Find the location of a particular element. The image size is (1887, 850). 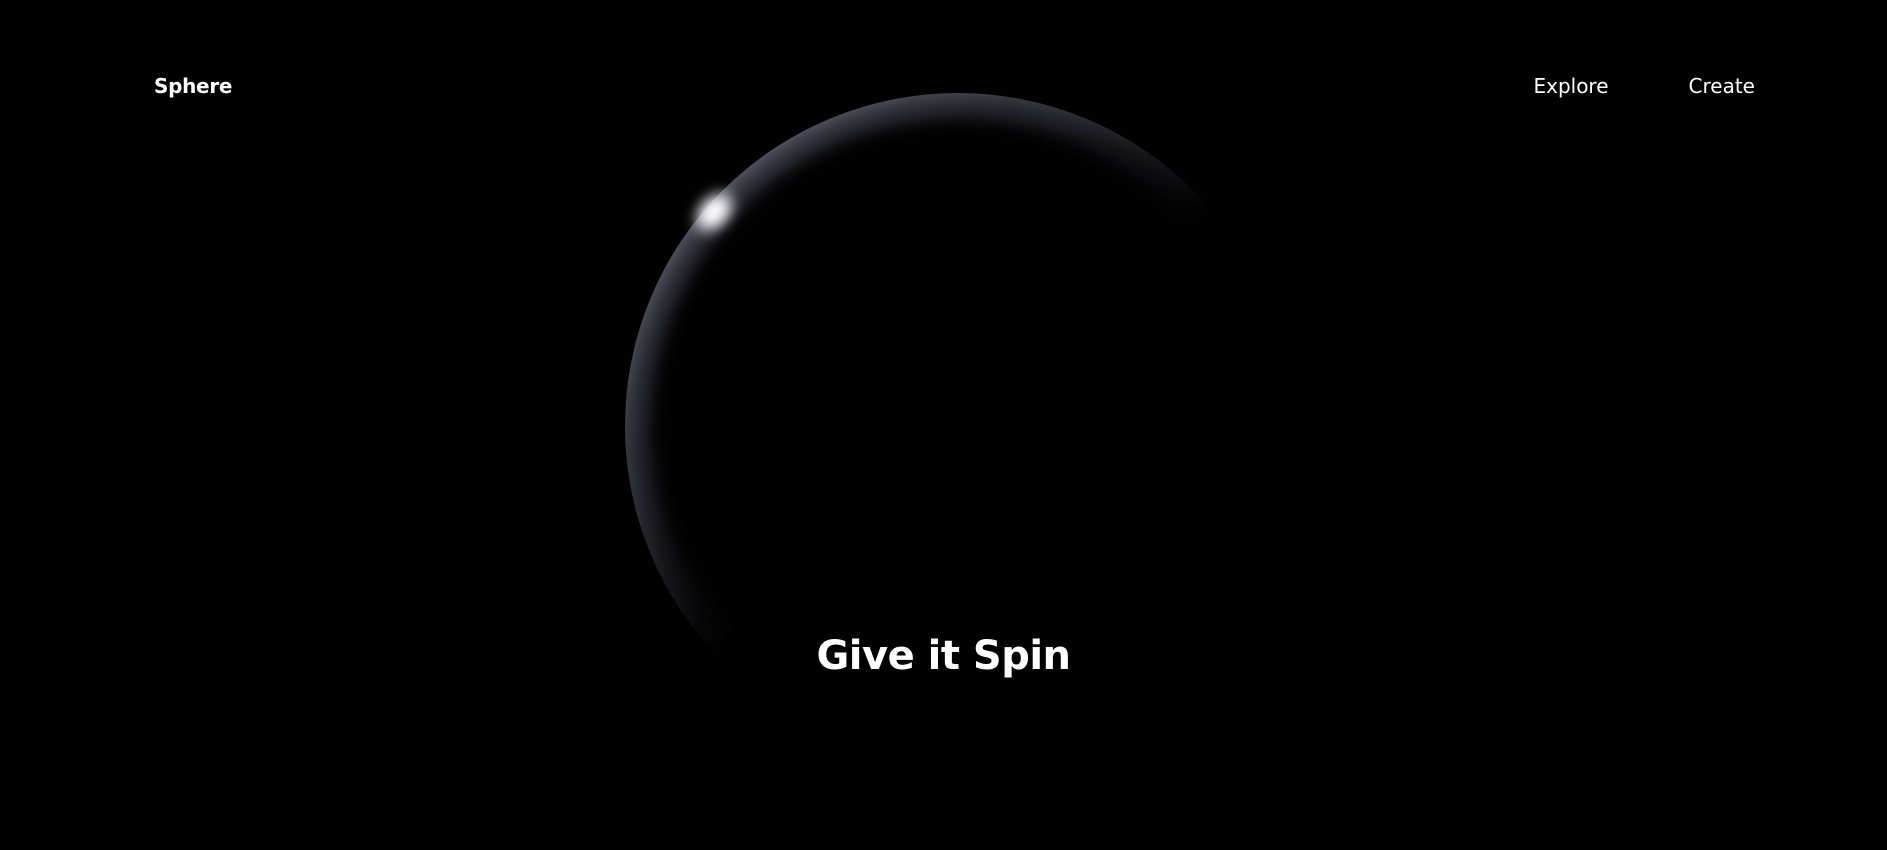

brand-logo: Sphere is located at coordinates (193, 86).